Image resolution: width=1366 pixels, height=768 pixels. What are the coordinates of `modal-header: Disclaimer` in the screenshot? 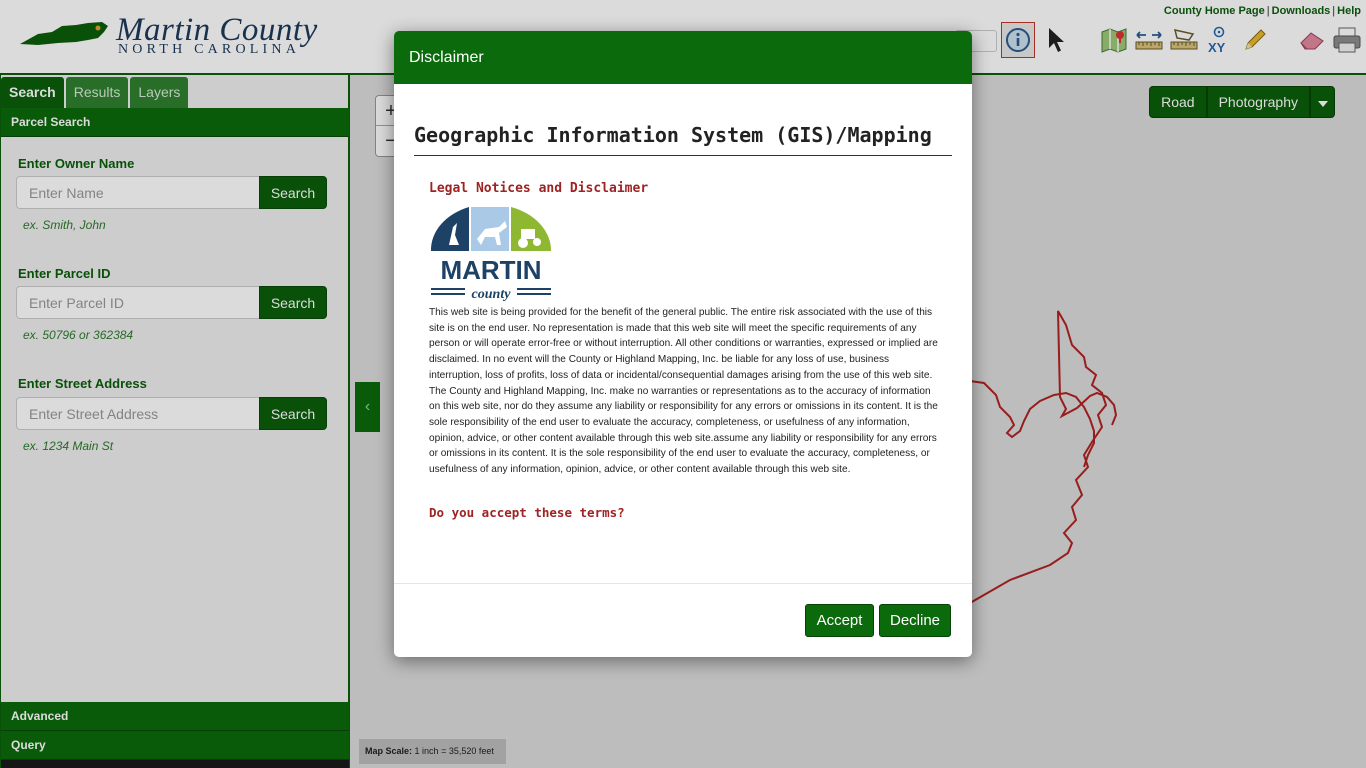 It's located at (683, 57).